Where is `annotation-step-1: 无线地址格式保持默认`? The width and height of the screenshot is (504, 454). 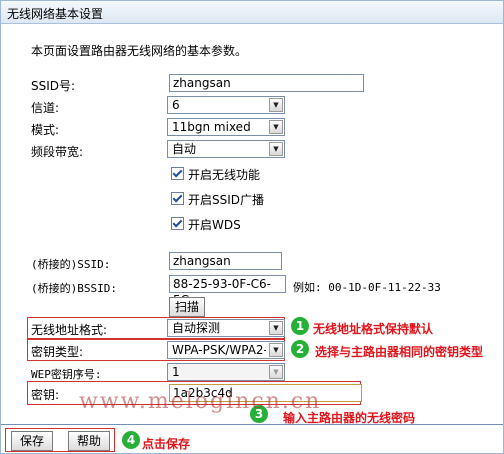
annotation-step-1: 无线地址格式保持默认 is located at coordinates (373, 329).